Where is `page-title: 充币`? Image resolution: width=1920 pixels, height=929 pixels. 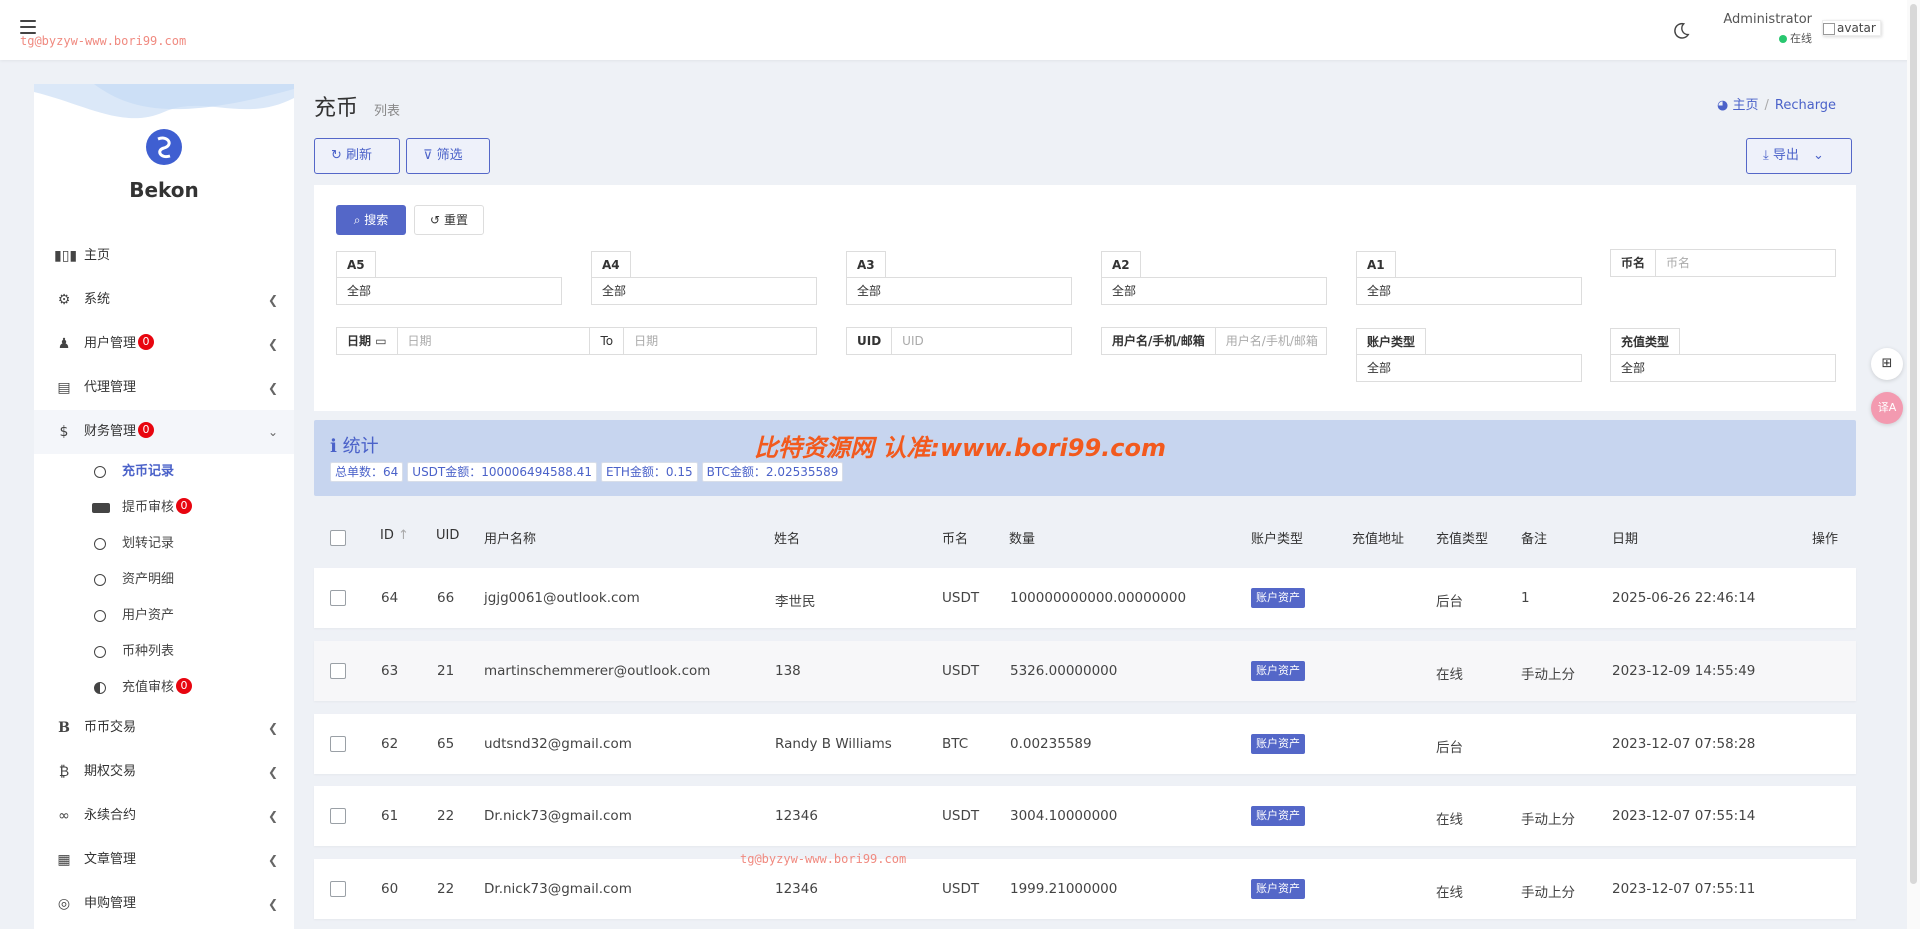 page-title: 充币 is located at coordinates (336, 108).